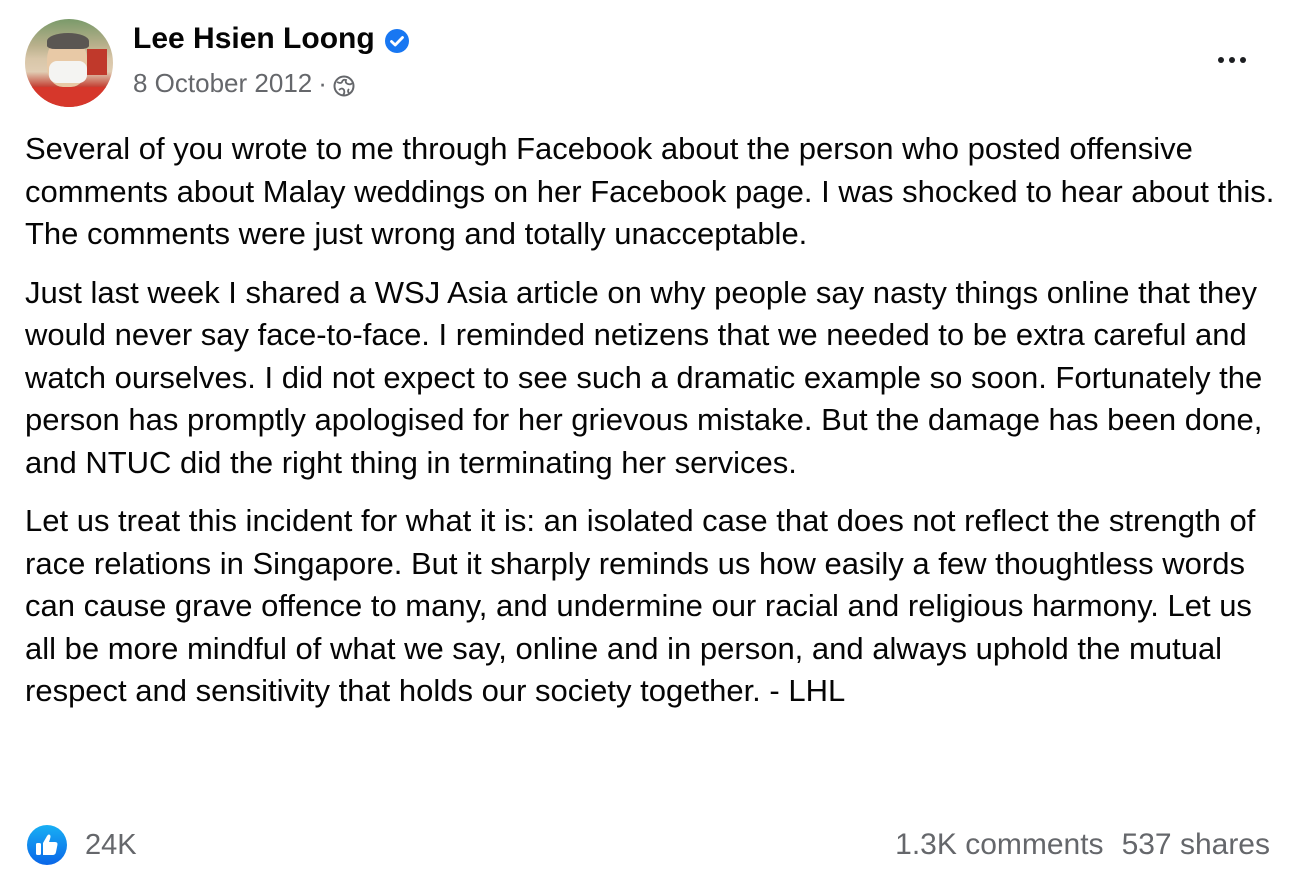 The height and width of the screenshot is (891, 1300). Describe the element at coordinates (647, 845) in the screenshot. I see `post-footer: 24K 1.3K comments 537 shares` at that location.